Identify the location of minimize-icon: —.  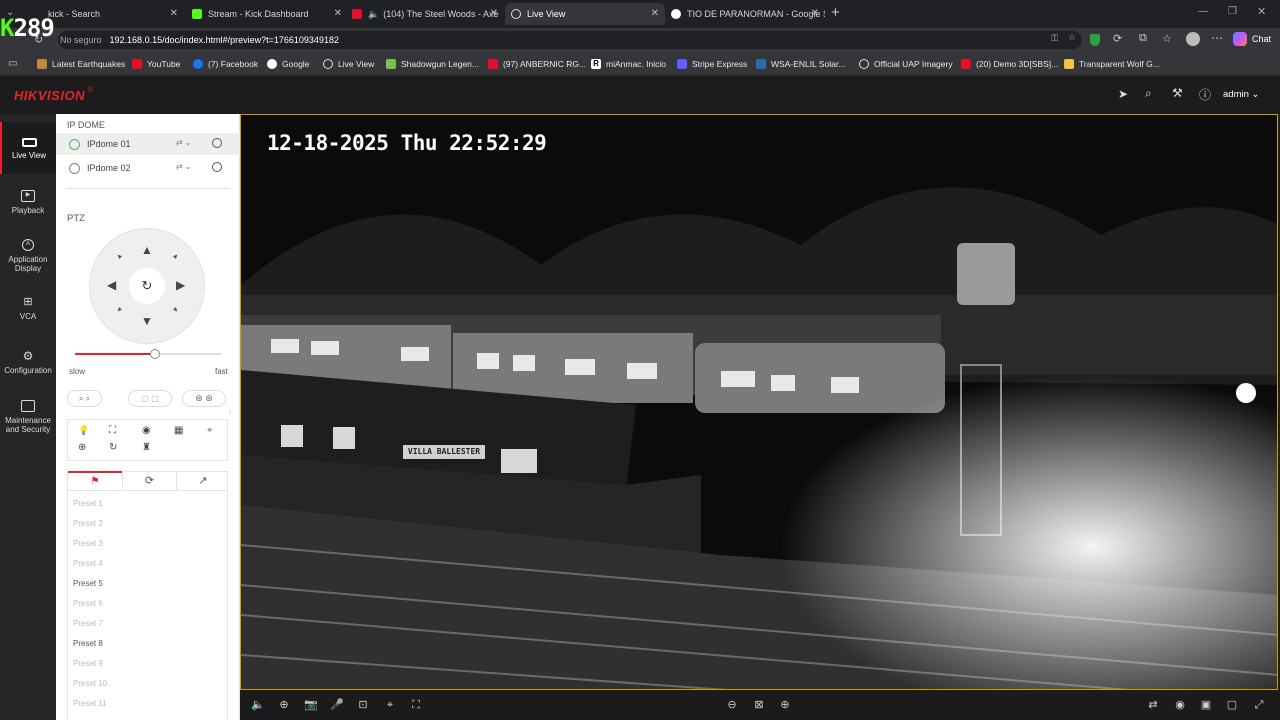
(1203, 11).